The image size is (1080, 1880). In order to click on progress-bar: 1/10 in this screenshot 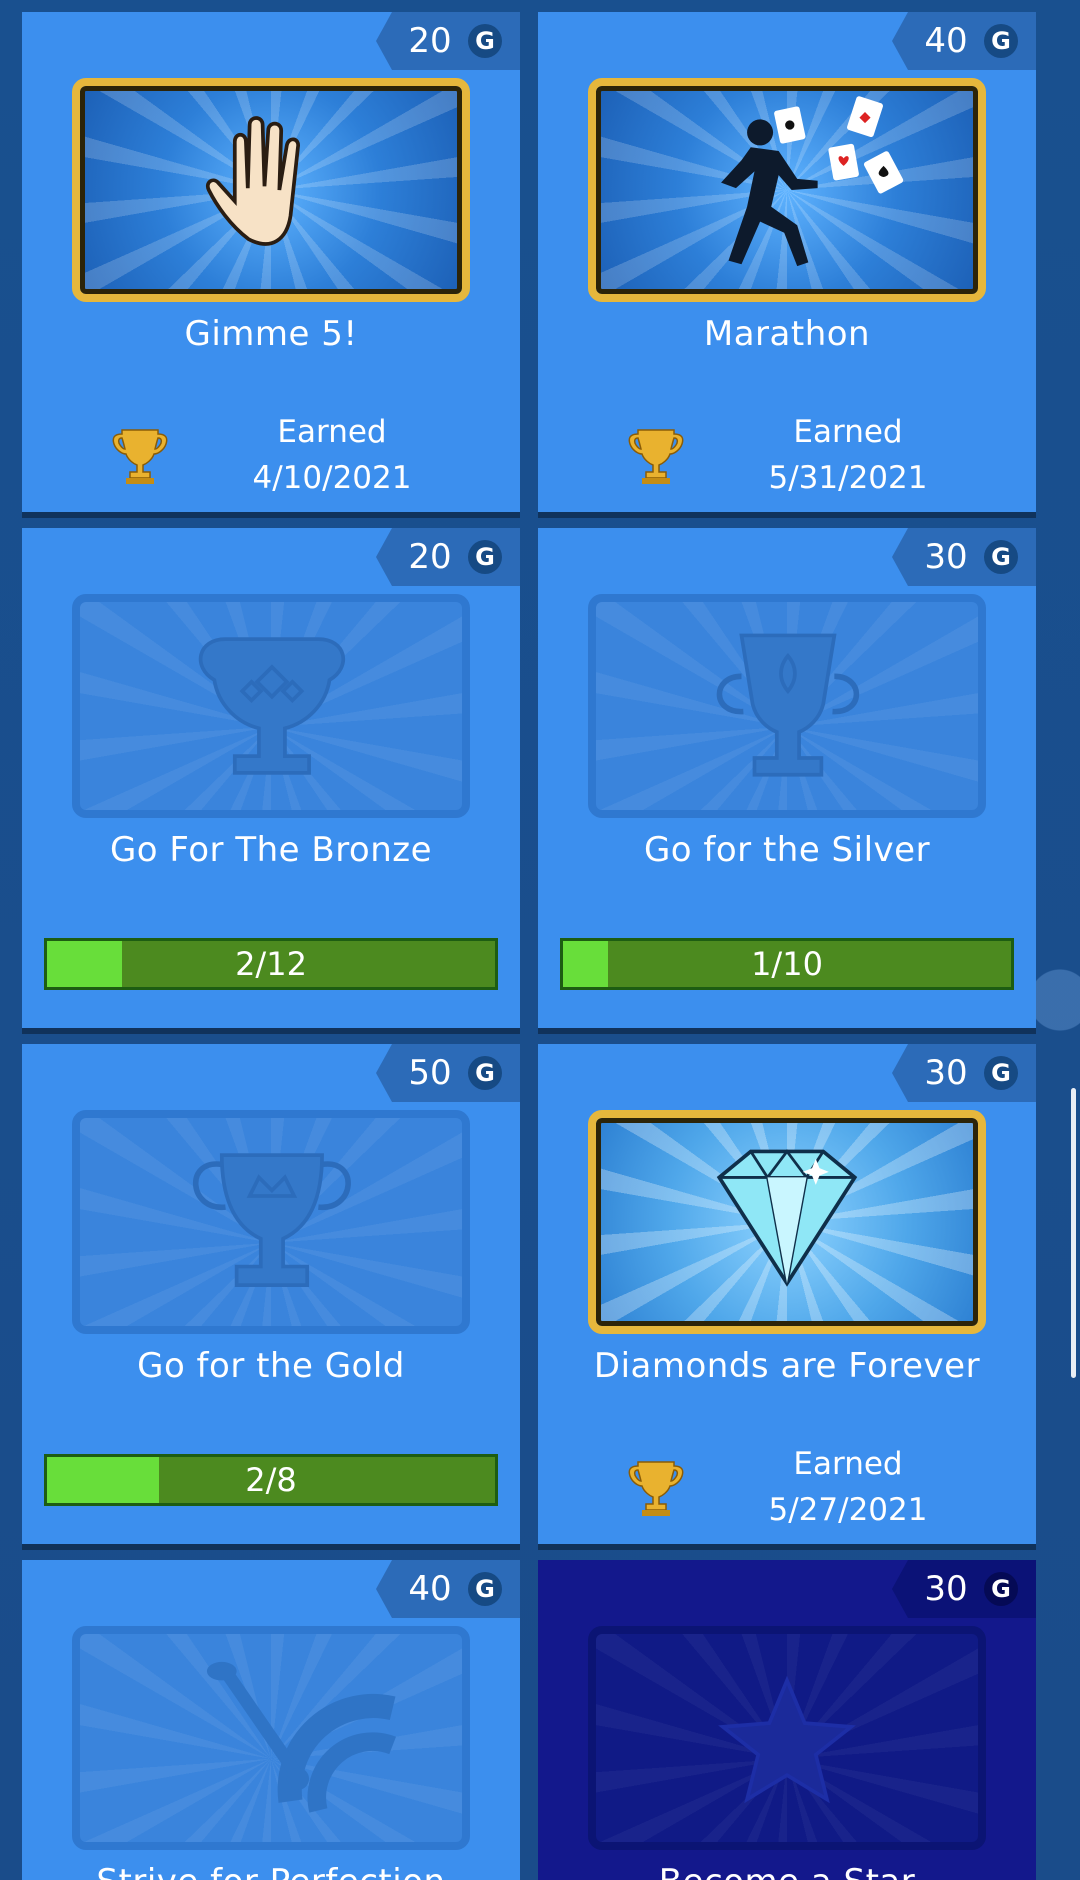, I will do `click(787, 964)`.